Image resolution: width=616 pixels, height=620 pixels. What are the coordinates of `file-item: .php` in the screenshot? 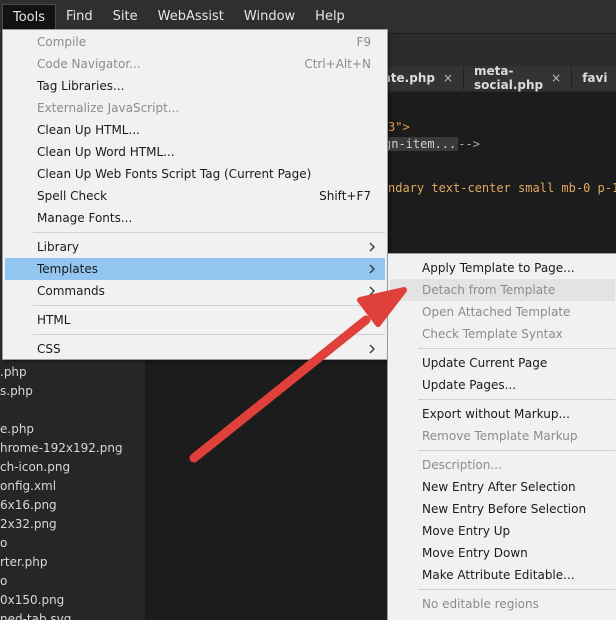 It's located at (13, 372).